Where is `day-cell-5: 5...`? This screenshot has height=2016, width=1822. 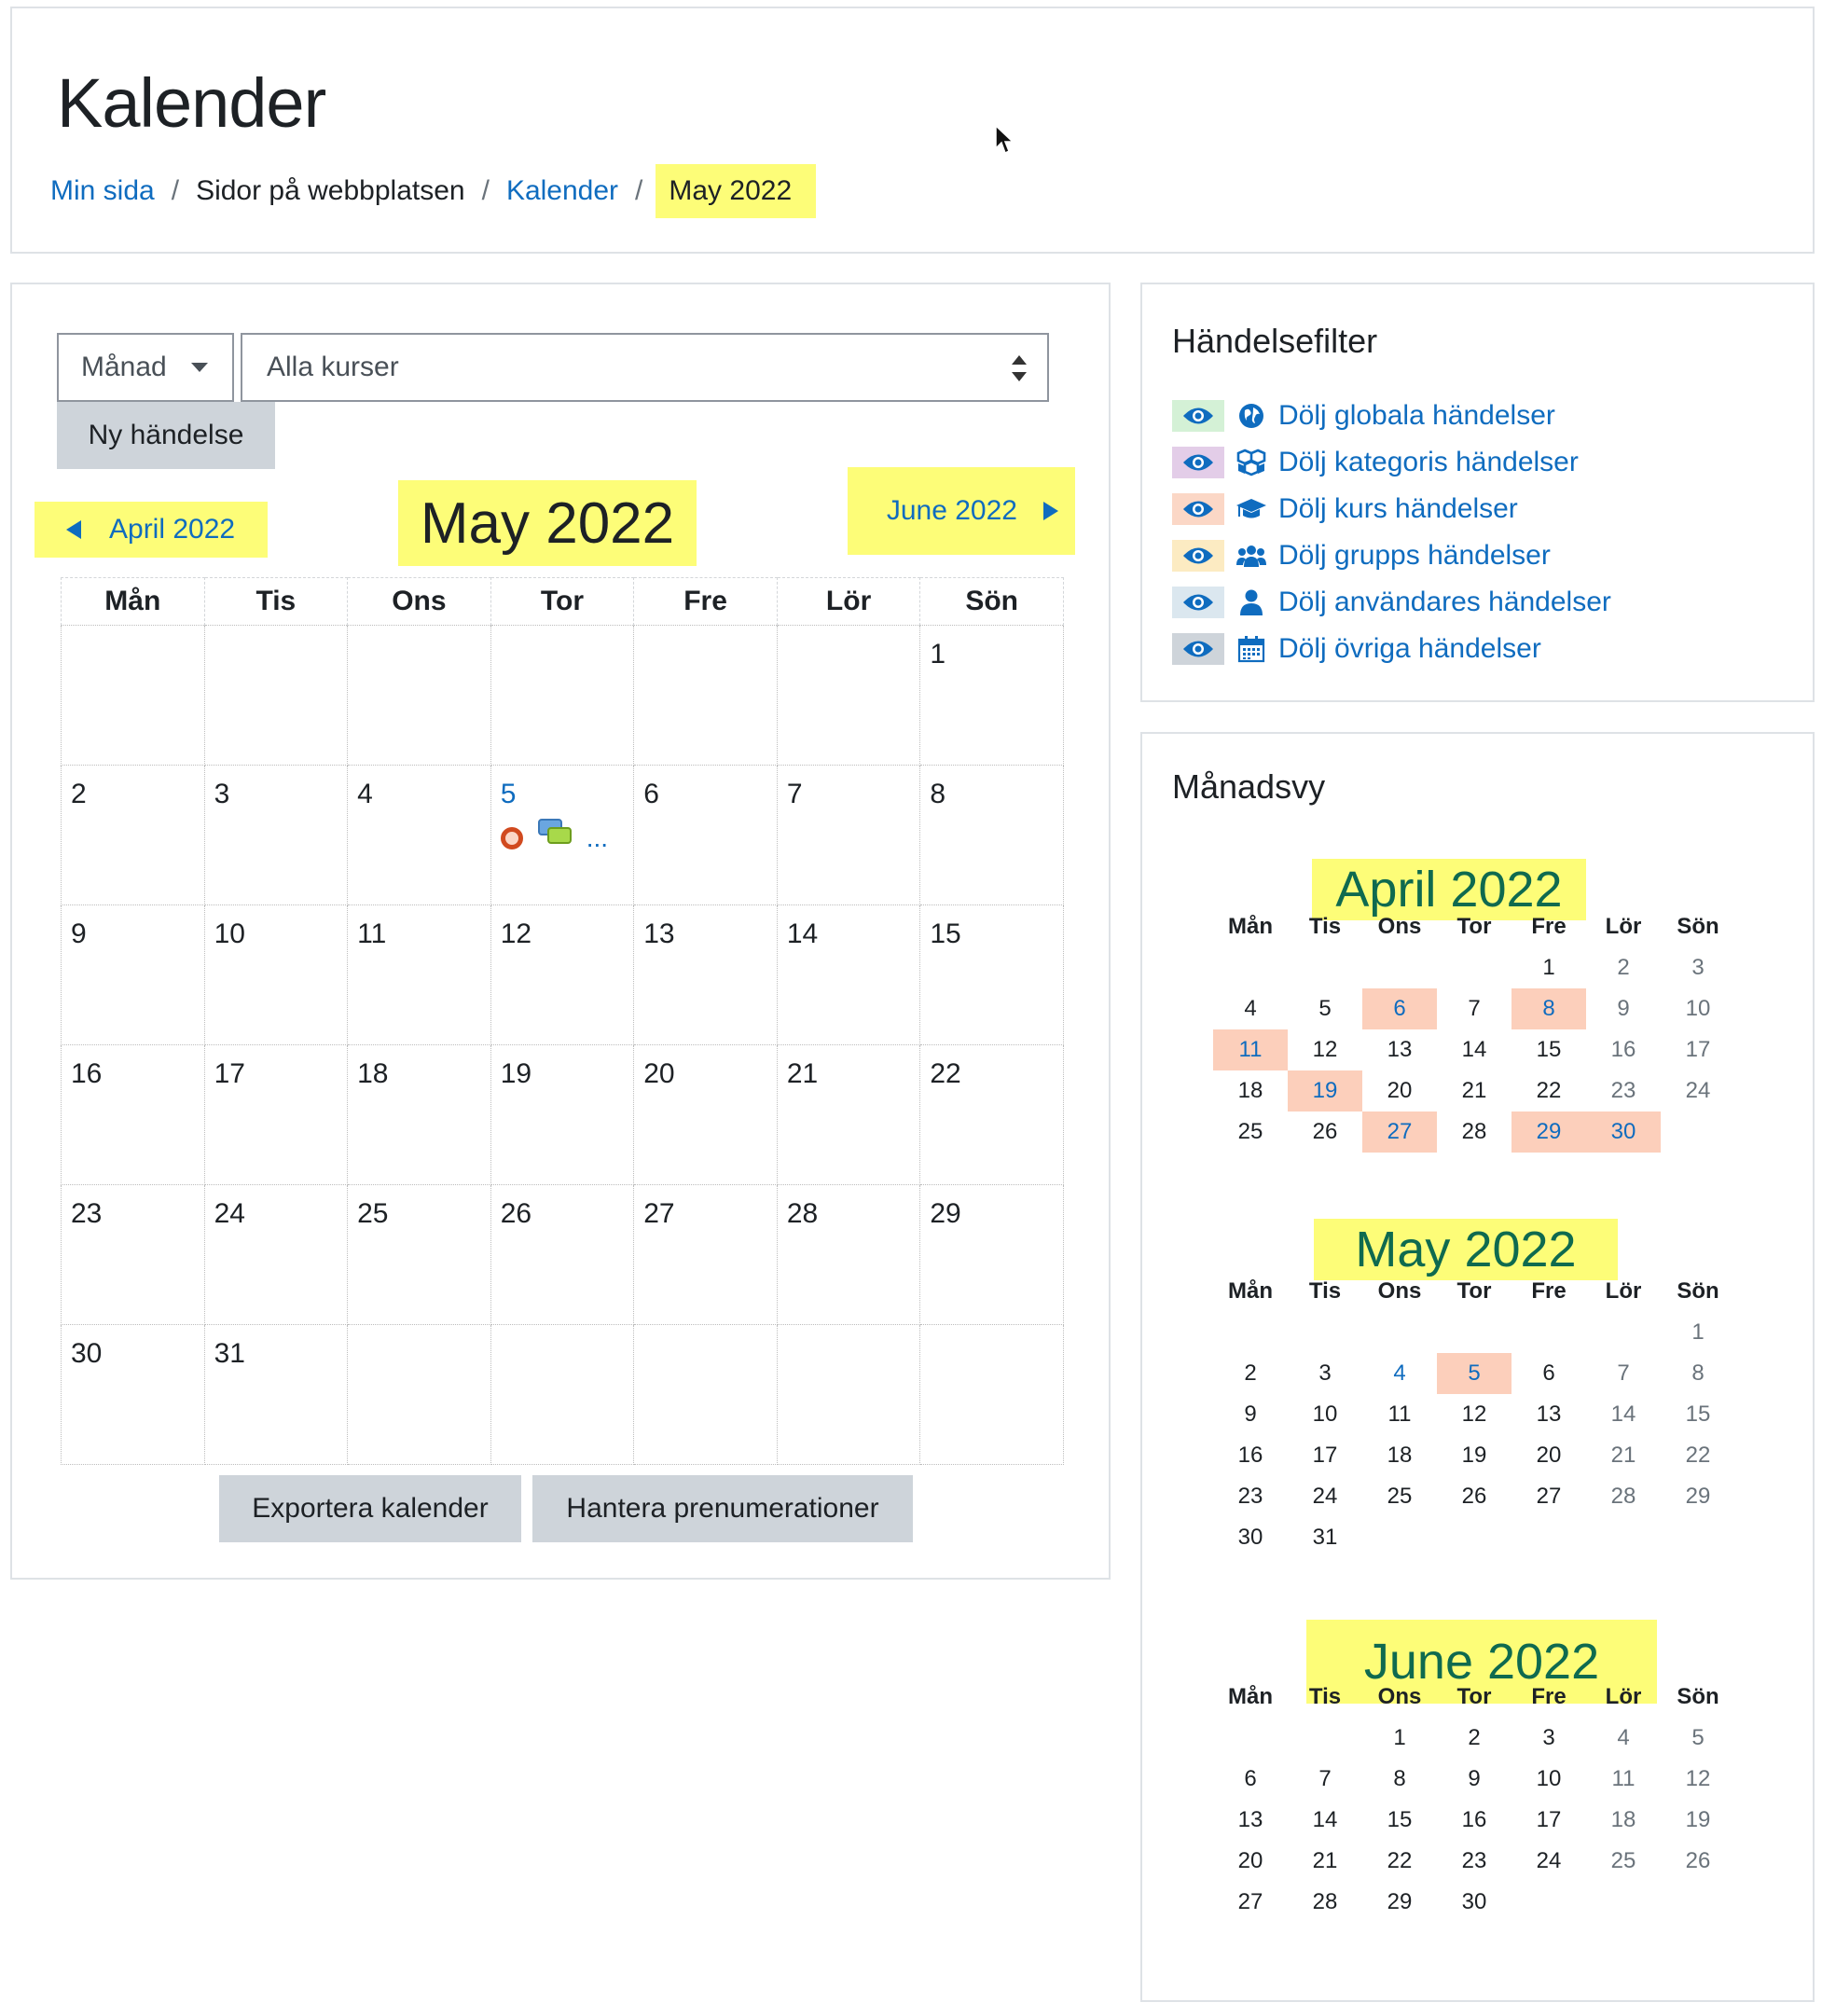
day-cell-5: 5... is located at coordinates (563, 835).